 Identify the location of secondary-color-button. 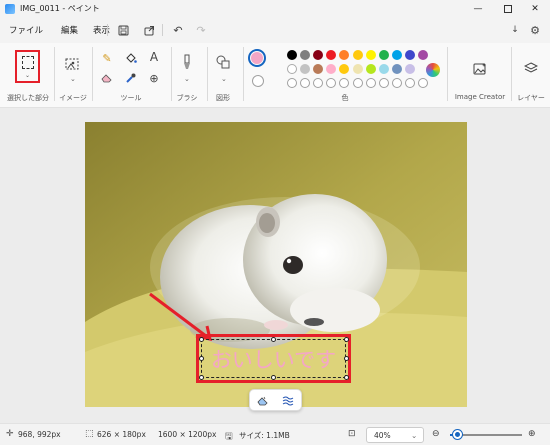
(258, 81).